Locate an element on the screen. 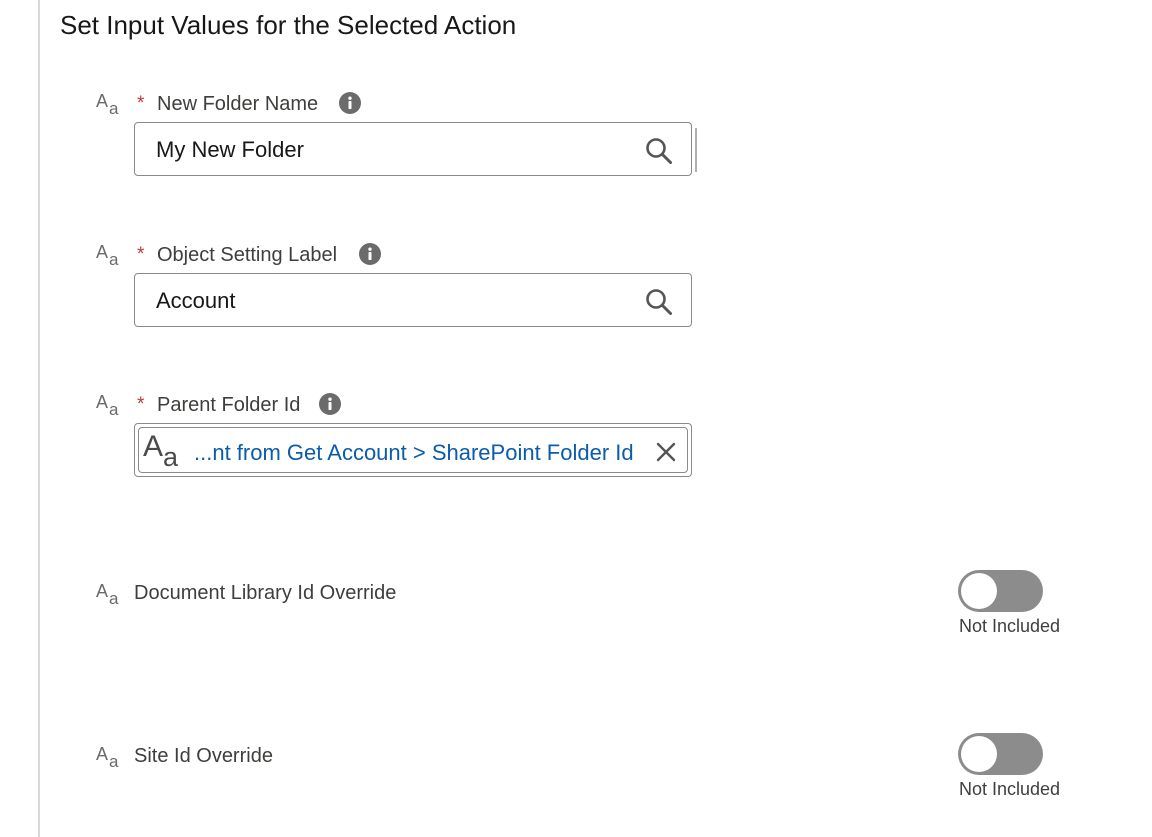 This screenshot has height=837, width=1152. field-label-parent-folder-id: Parent Folder Id is located at coordinates (229, 405).